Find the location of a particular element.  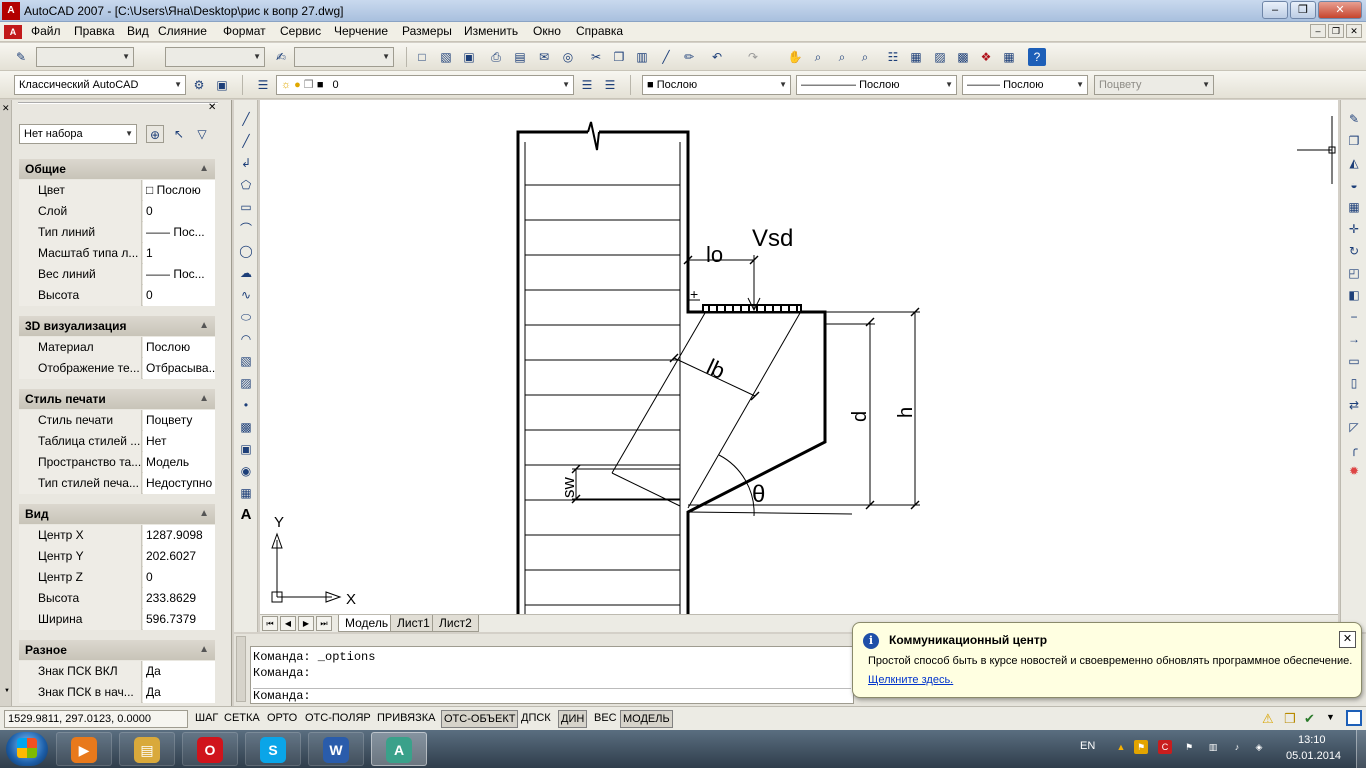

text-style-combo: ▼ is located at coordinates (85, 57).